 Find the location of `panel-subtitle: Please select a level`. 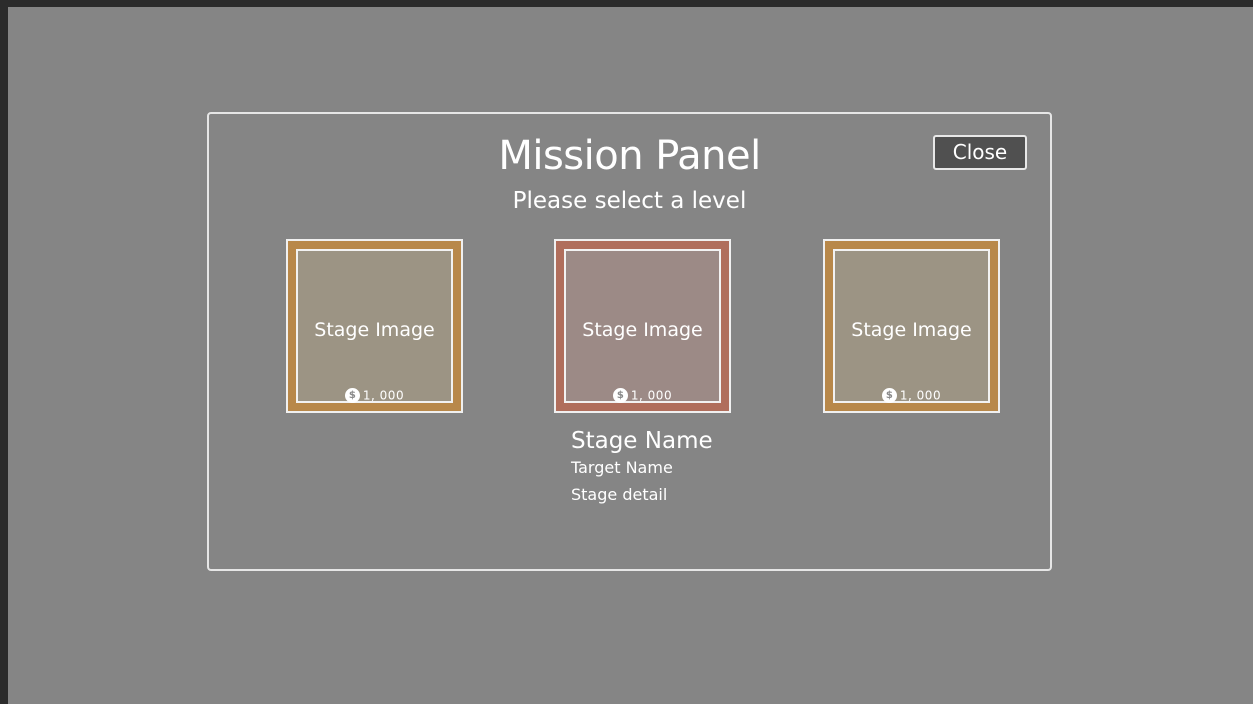

panel-subtitle: Please select a level is located at coordinates (629, 201).